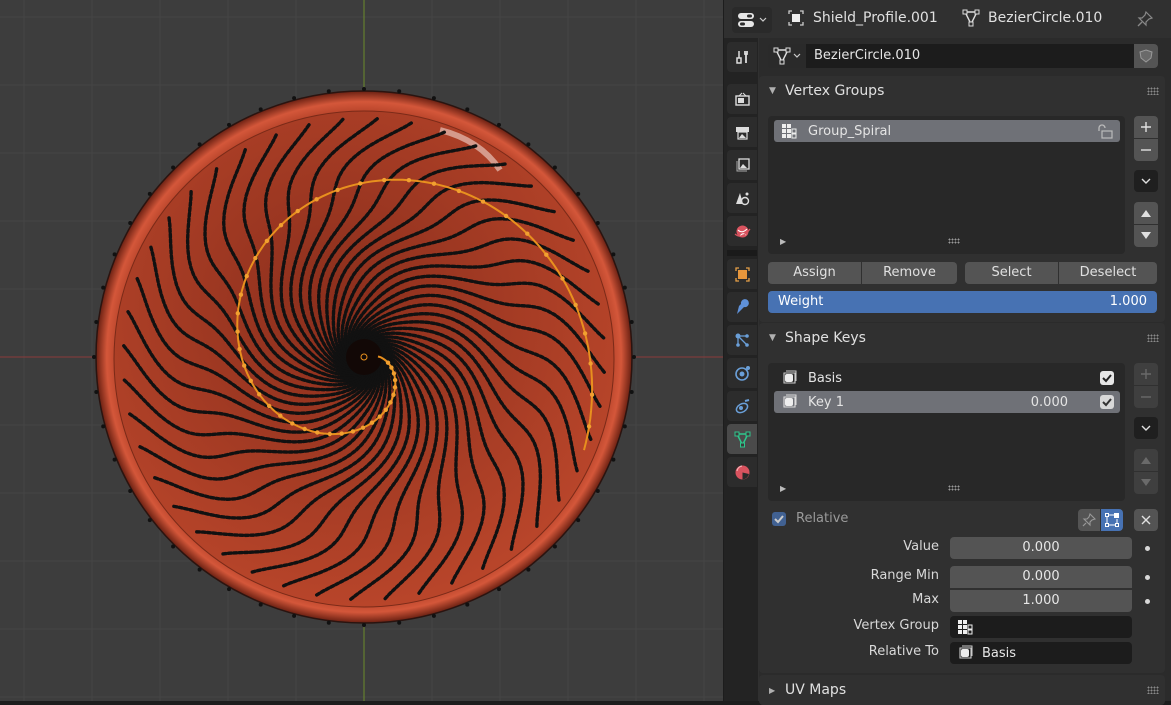 Image resolution: width=1171 pixels, height=705 pixels. I want to click on object-icon, so click(742, 274).